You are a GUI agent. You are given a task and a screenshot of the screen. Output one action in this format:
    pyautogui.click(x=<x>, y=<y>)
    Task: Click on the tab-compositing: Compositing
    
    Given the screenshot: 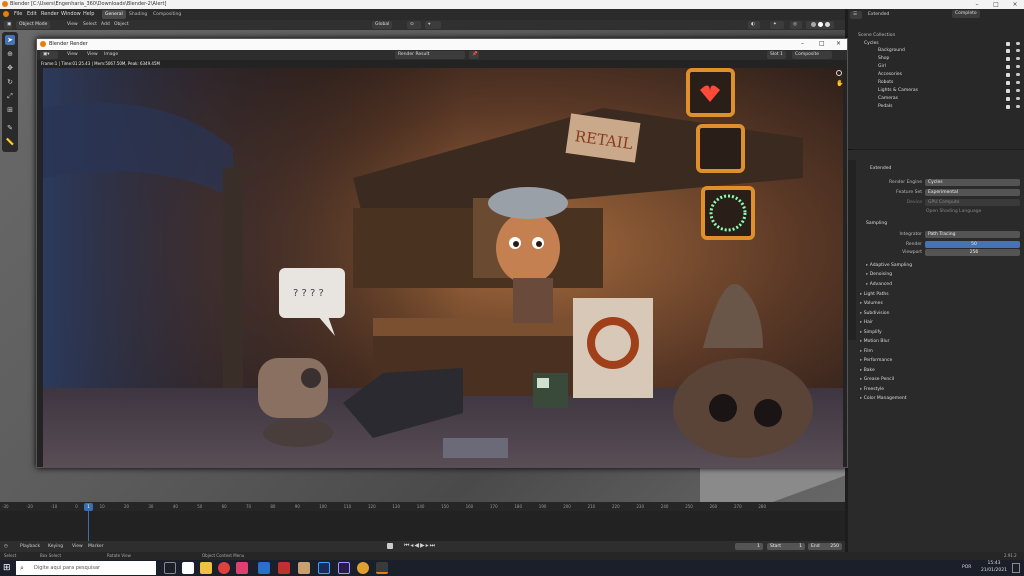 What is the action you would take?
    pyautogui.click(x=167, y=14)
    